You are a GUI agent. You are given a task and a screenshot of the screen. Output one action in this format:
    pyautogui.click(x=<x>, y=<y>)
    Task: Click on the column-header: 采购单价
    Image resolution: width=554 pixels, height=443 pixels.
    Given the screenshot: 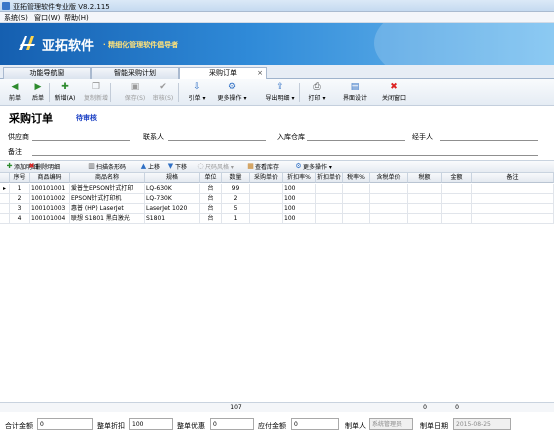 What is the action you would take?
    pyautogui.click(x=266, y=178)
    